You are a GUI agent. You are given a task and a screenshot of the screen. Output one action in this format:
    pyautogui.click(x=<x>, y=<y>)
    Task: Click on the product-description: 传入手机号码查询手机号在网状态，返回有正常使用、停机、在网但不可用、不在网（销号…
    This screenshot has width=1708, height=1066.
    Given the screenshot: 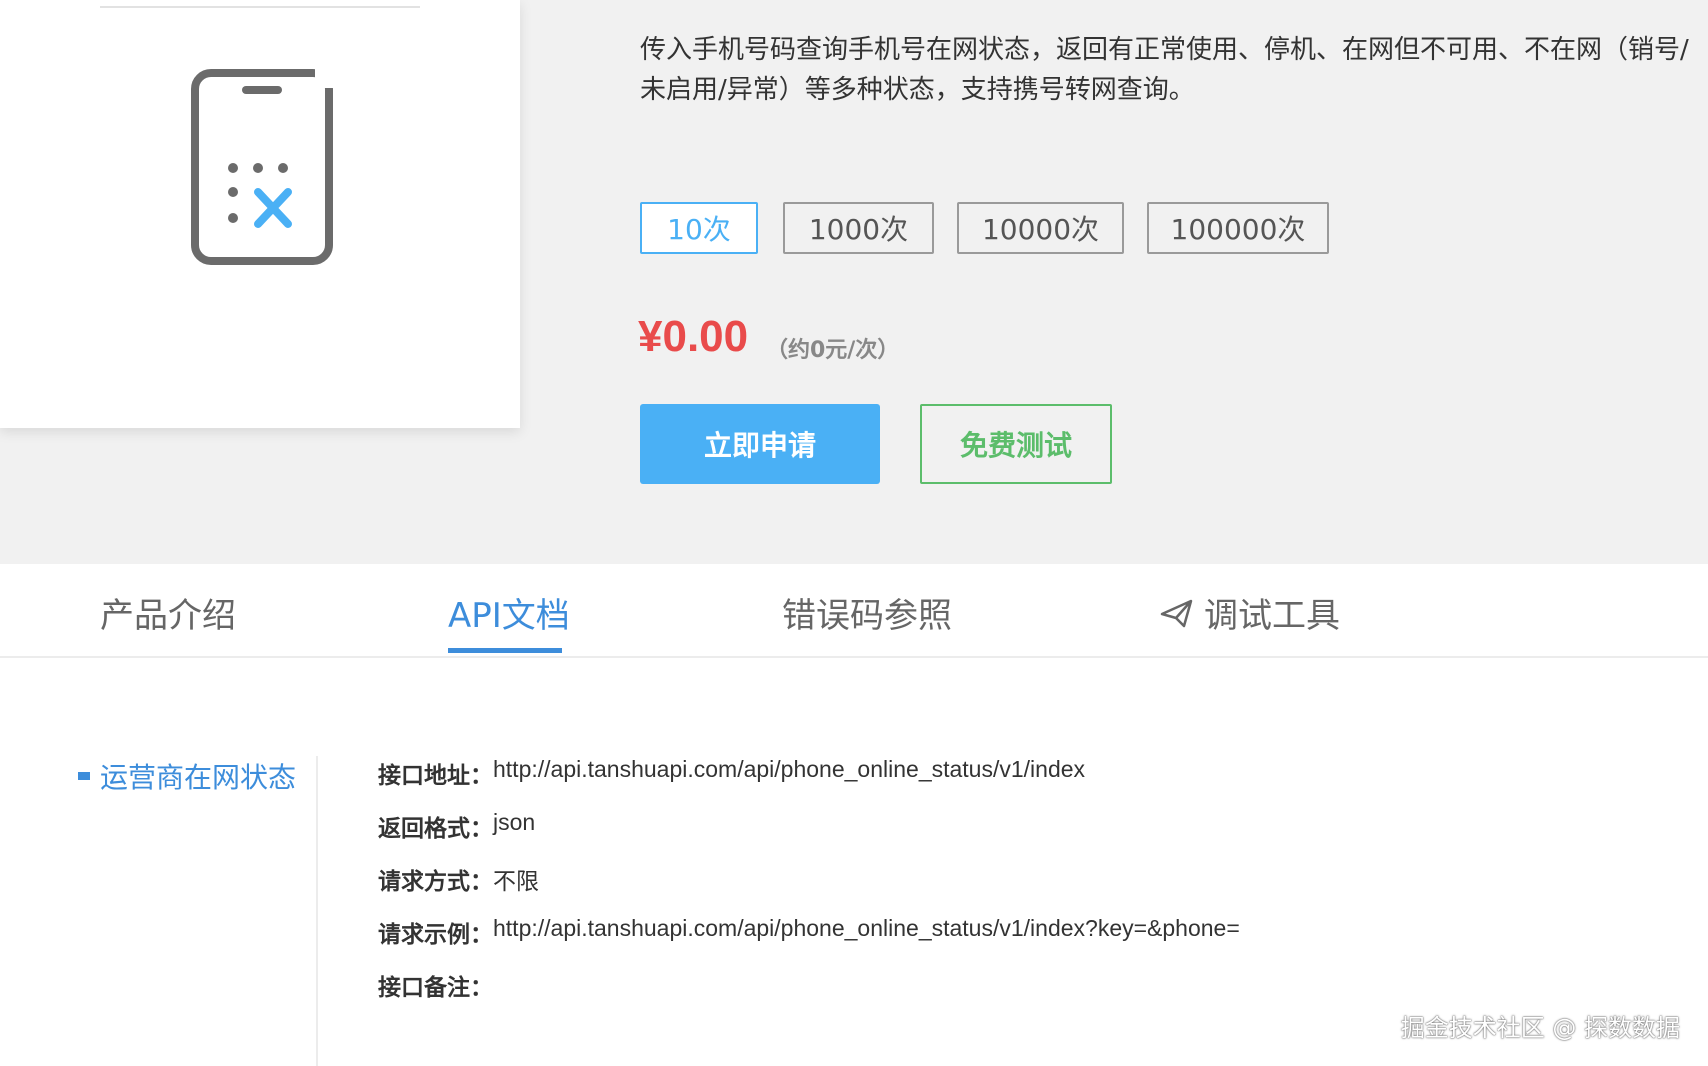 What is the action you would take?
    pyautogui.click(x=1164, y=70)
    